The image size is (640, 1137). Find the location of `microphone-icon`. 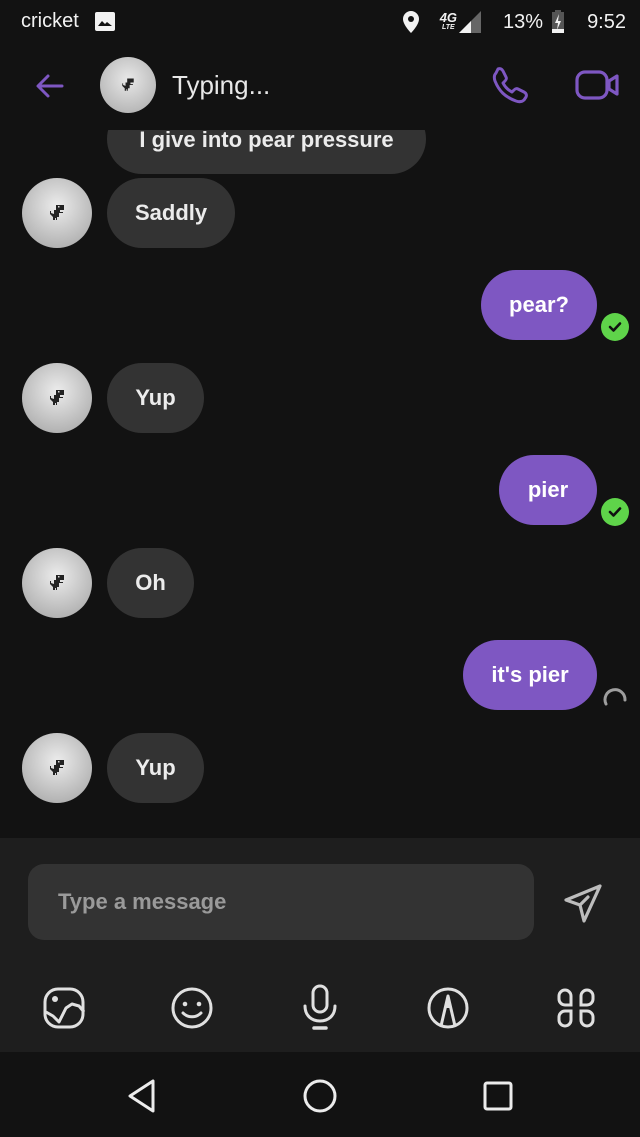

microphone-icon is located at coordinates (320, 1007).